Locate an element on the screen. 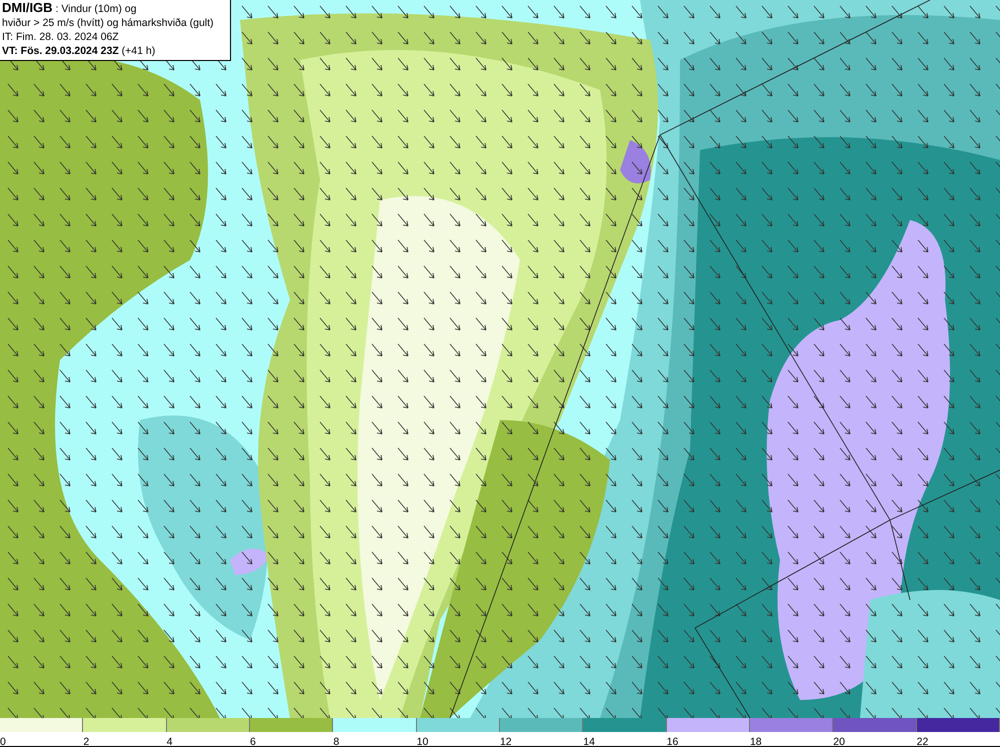  legend-tick-label: 22 is located at coordinates (922, 741).